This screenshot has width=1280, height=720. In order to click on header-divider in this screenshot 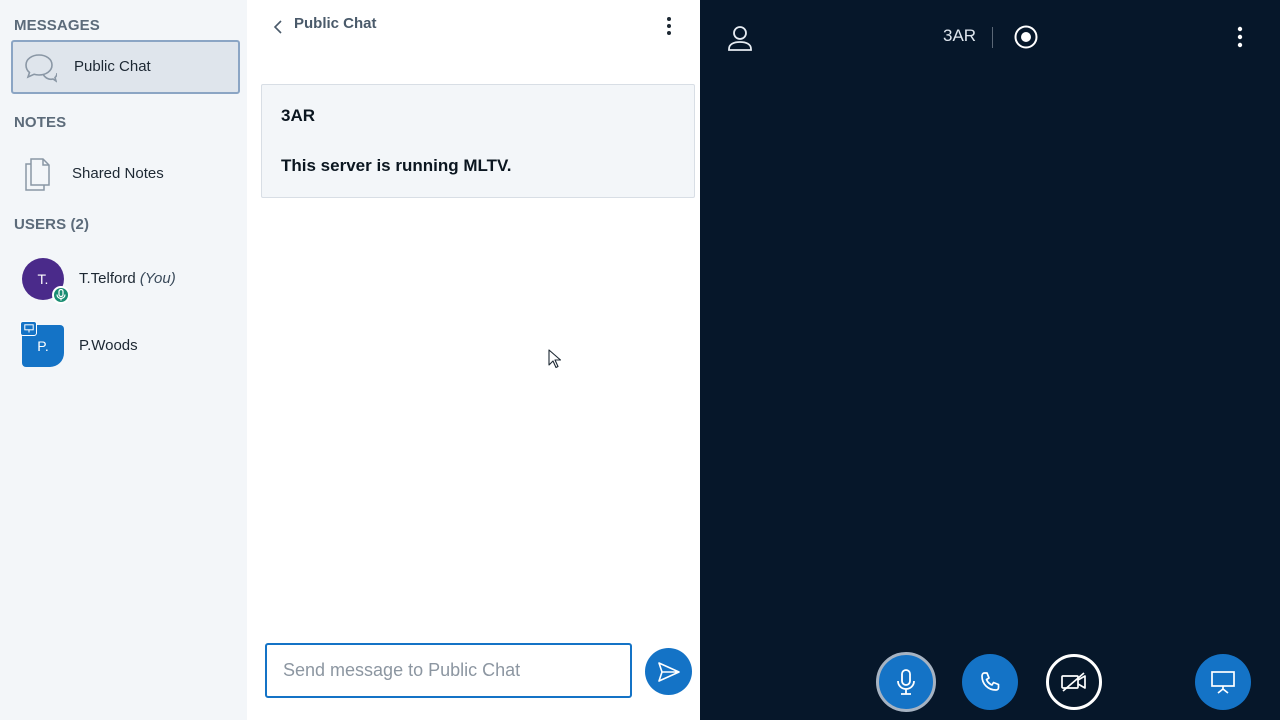, I will do `click(992, 37)`.